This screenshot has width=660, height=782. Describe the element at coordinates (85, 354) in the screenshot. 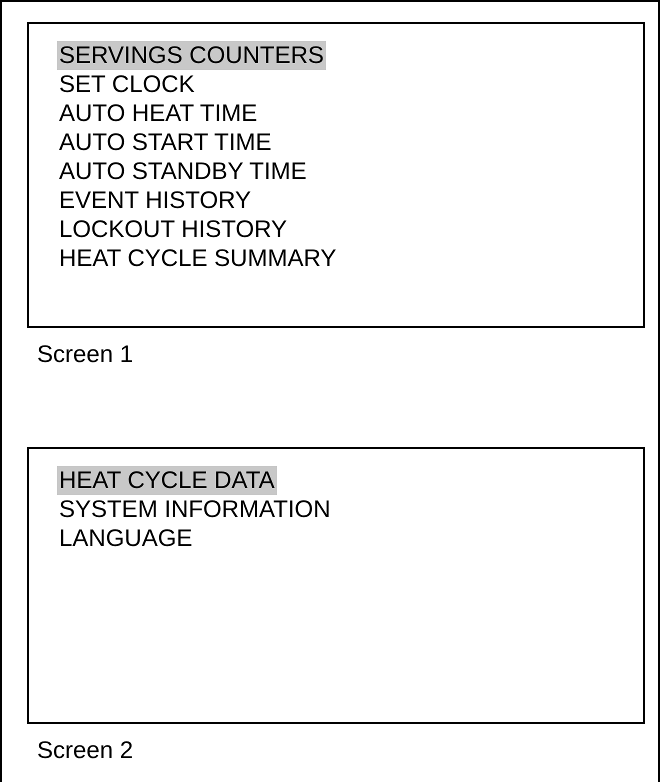

I see `screen-caption: Screen 1` at that location.